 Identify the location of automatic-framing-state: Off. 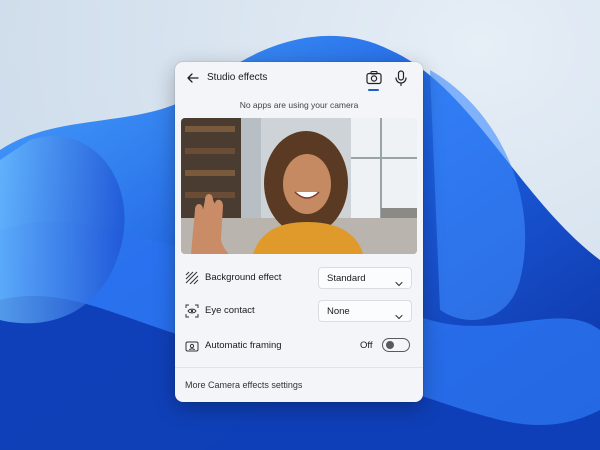
(366, 345).